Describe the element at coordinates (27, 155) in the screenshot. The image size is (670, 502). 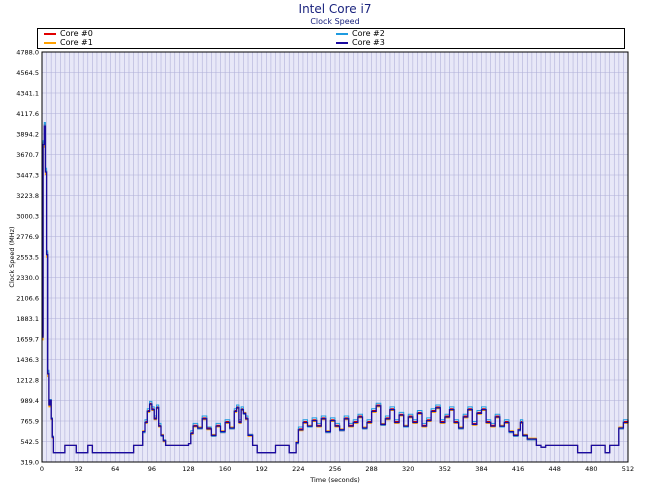
I see `y-tick-label: 3670.7` at that location.